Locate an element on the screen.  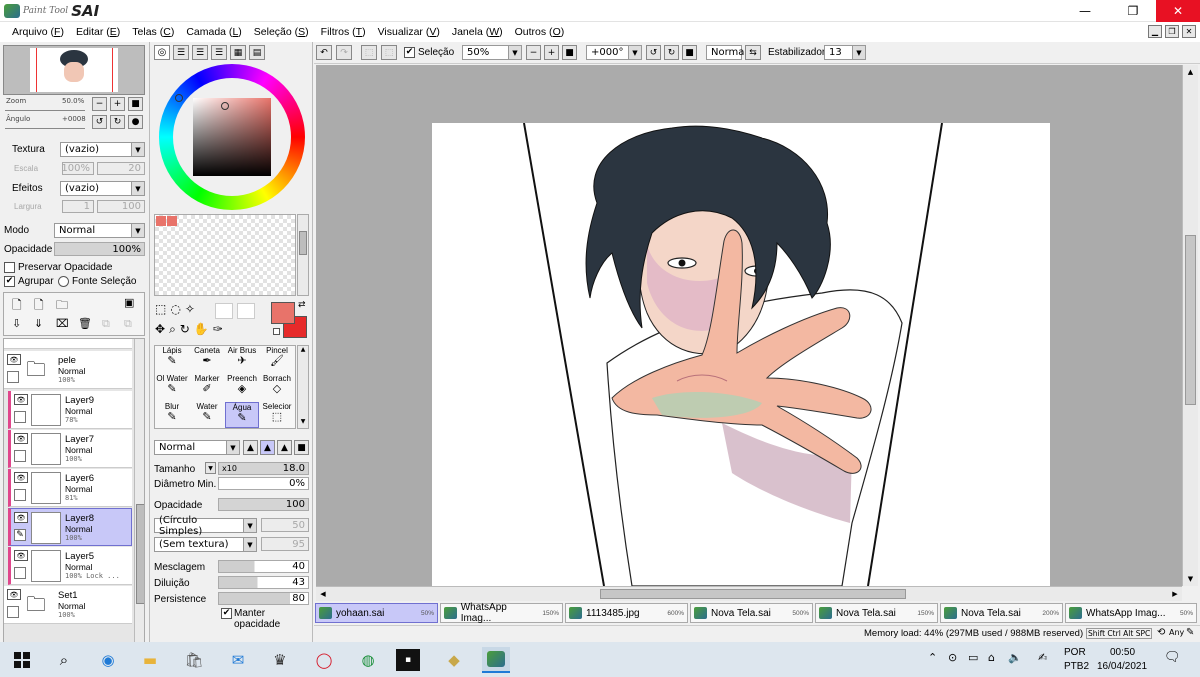
tool-preench: Preench ◈ is located at coordinates (242, 387).